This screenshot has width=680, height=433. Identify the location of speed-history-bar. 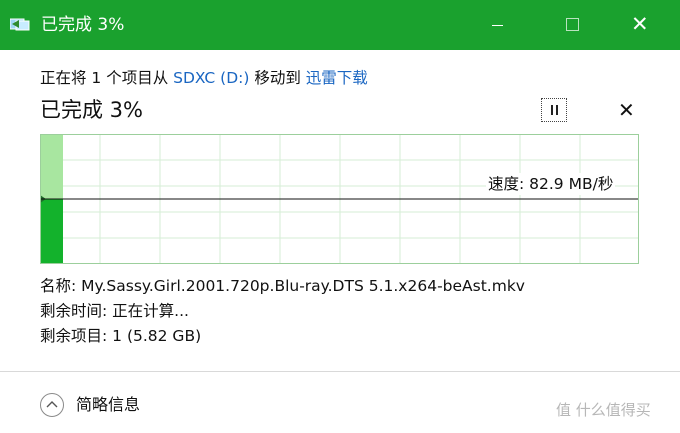
(51, 231).